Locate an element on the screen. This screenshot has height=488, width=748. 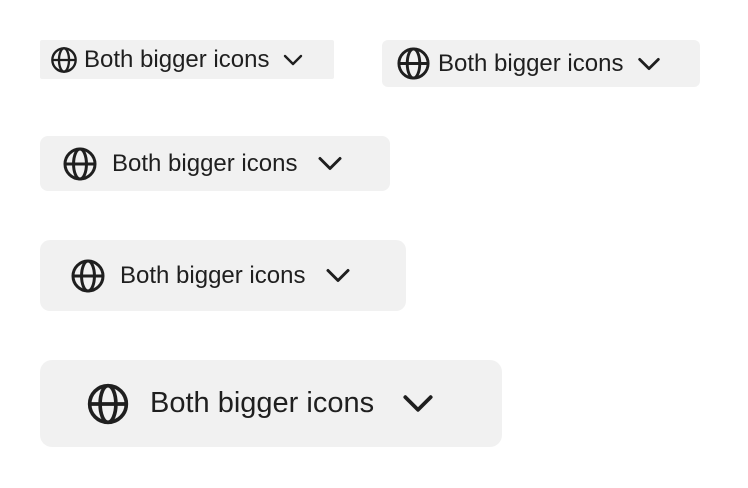
dropdown-button-large: Both bigger icons is located at coordinates (223, 275).